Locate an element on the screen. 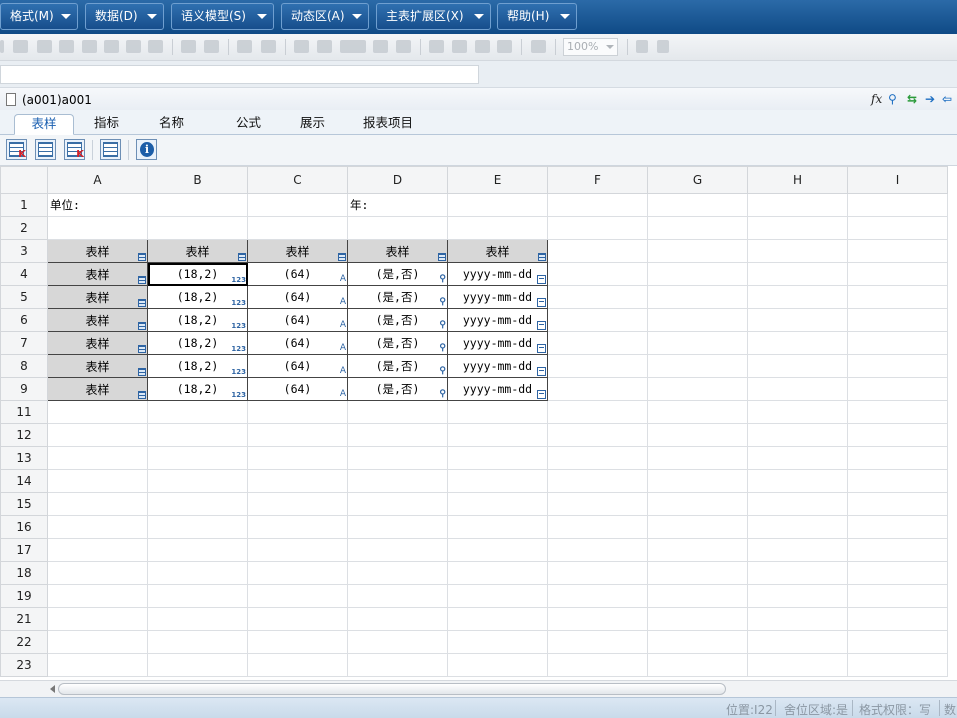 This screenshot has height=718, width=957. fx-icon: fx is located at coordinates (876, 99).